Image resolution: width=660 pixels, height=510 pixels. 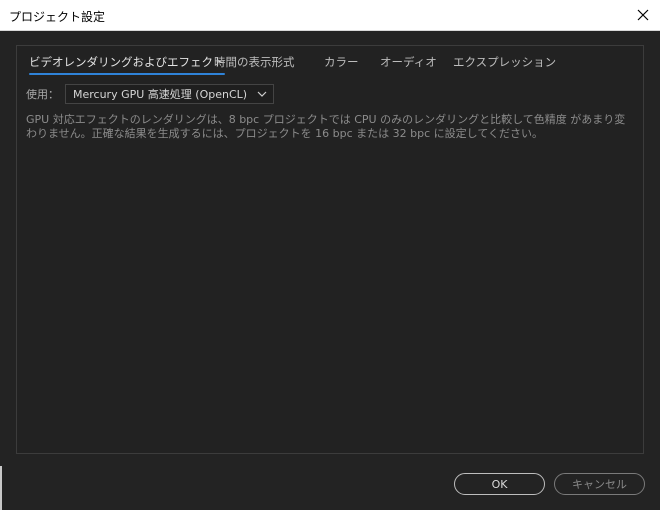 I want to click on tab-label: ビデオレンダリングおよびエフェクト, so click(x=127, y=62).